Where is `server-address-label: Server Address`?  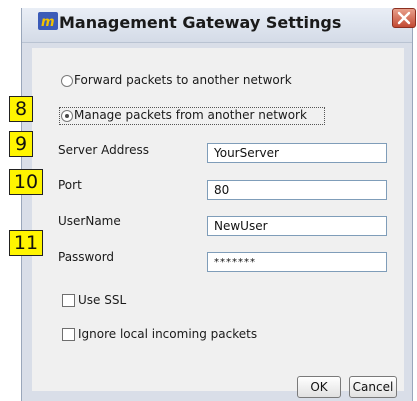
server-address-label: Server Address is located at coordinates (103, 150).